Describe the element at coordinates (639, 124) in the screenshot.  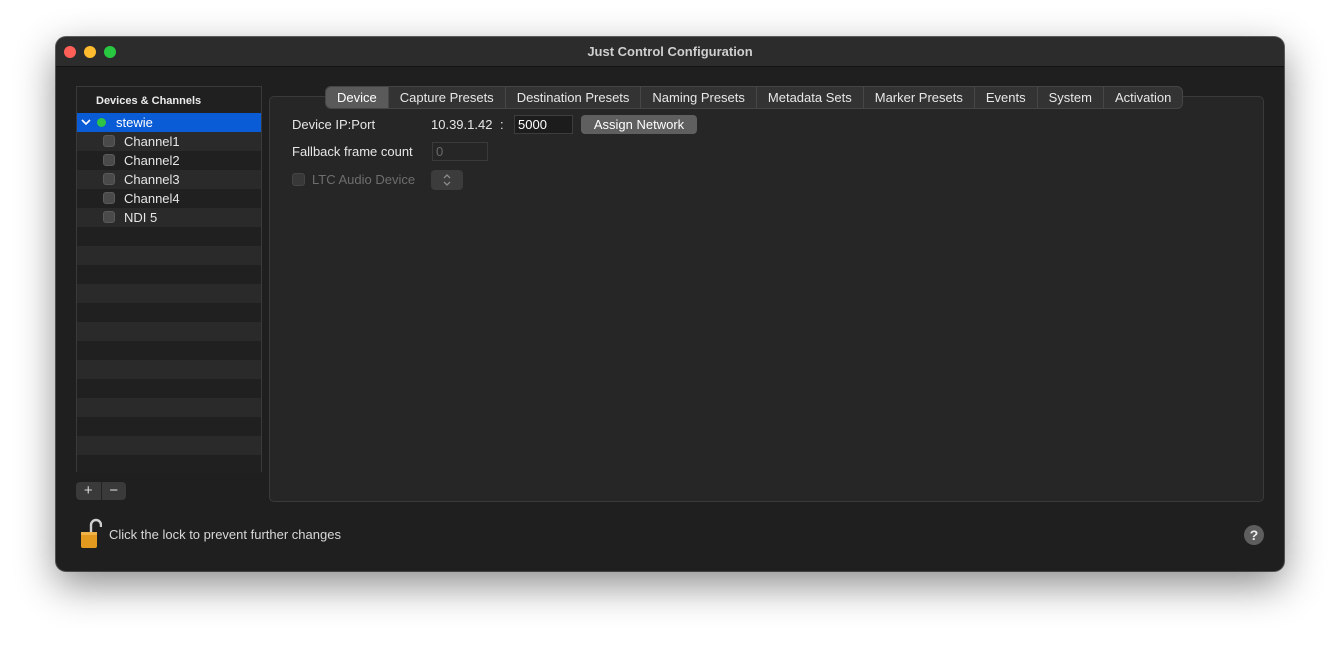
I see `assign-network-button: Assign Network` at that location.